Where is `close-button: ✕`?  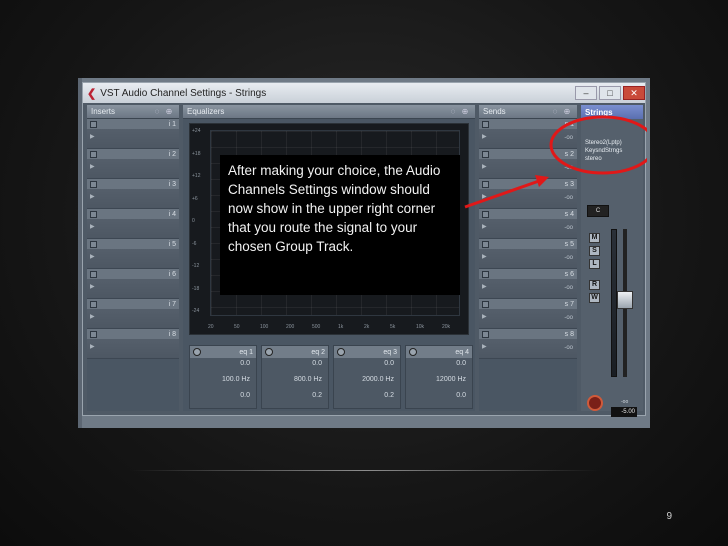
close-button: ✕ is located at coordinates (634, 93).